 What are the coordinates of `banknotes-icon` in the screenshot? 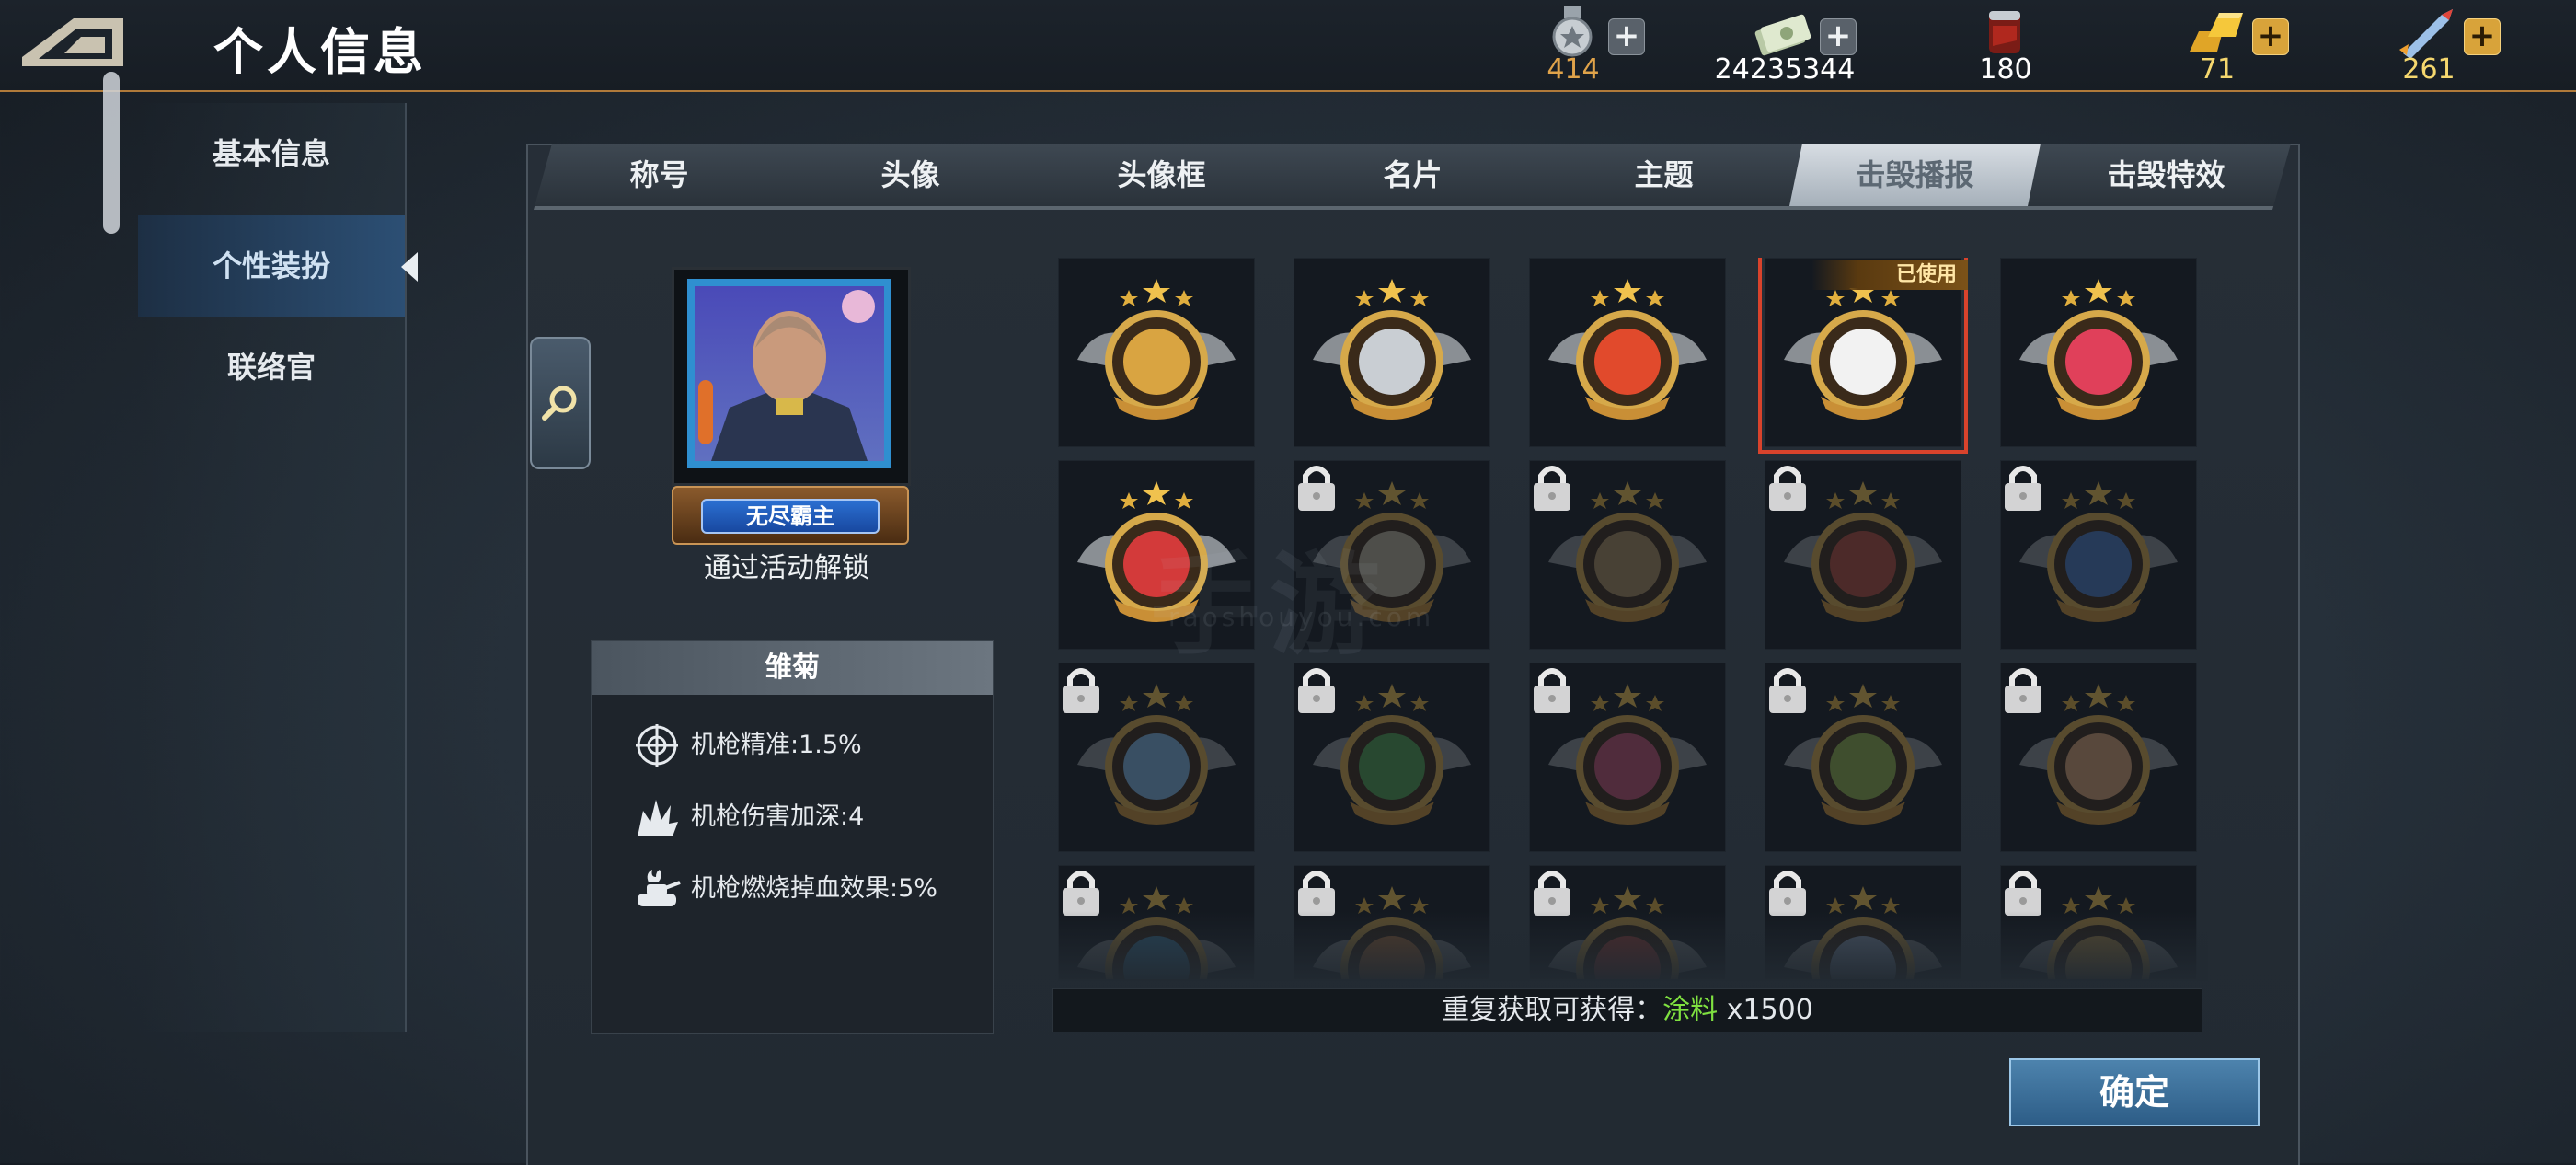 It's located at (1782, 35).